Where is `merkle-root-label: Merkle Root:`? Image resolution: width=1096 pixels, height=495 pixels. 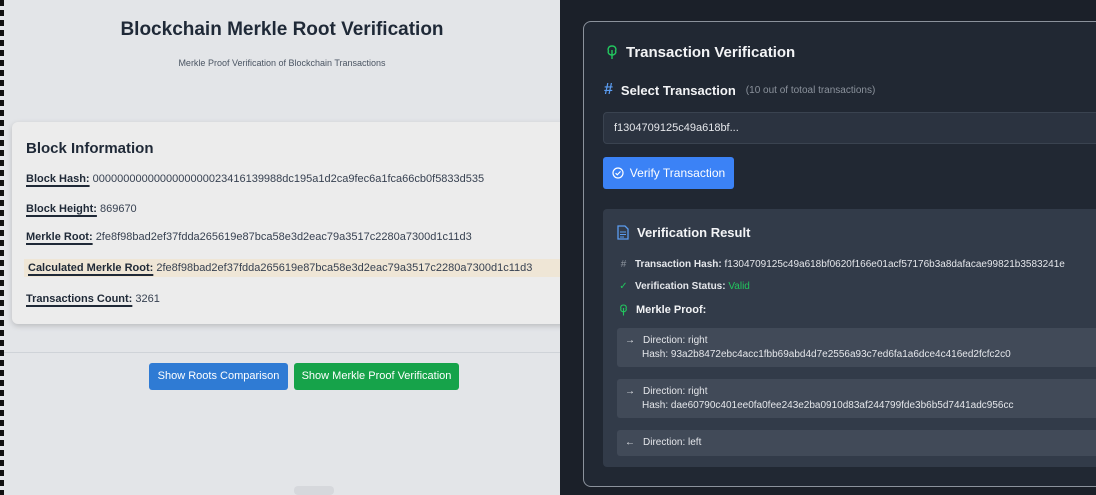
merkle-root-label: Merkle Root: is located at coordinates (59, 237).